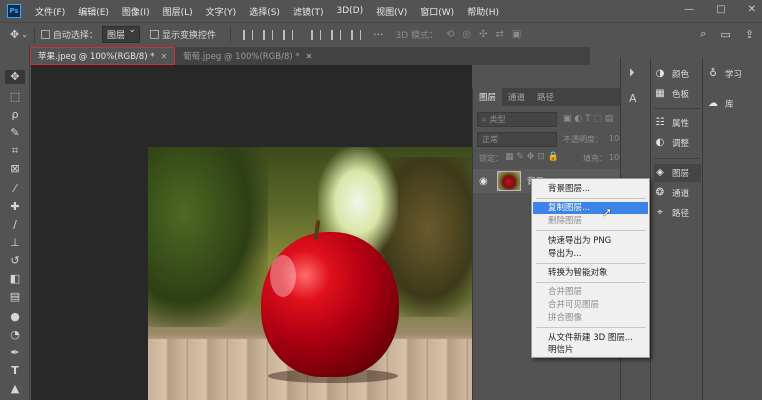  I want to click on menu-window: 窗口(W), so click(437, 11).